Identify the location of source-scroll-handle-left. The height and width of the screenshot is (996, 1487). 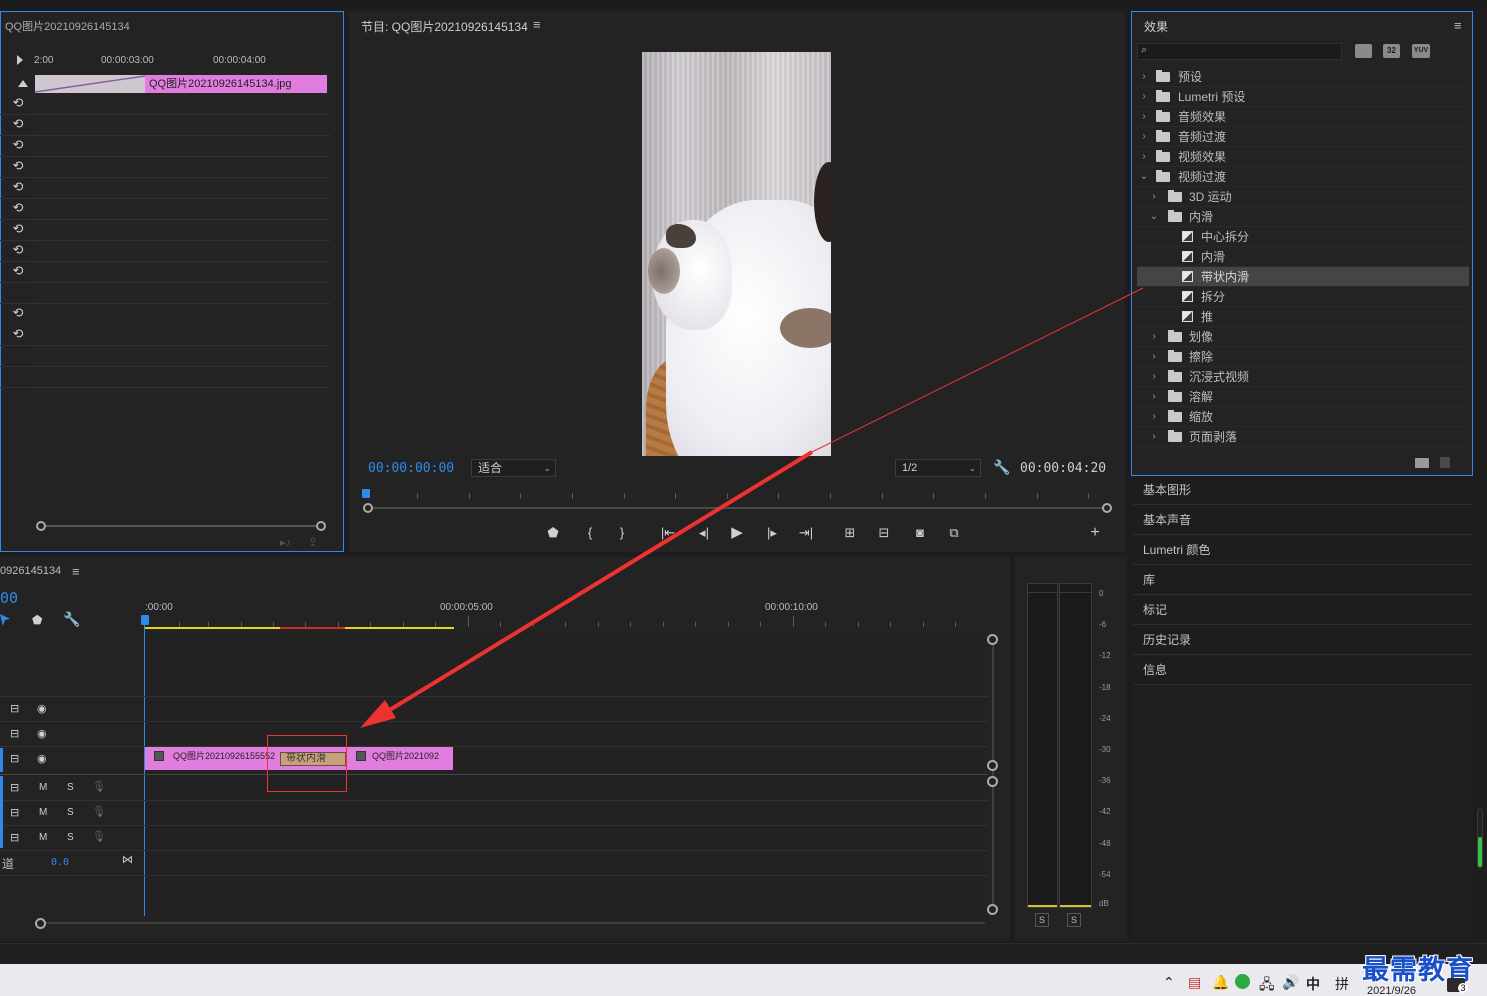
(41, 526).